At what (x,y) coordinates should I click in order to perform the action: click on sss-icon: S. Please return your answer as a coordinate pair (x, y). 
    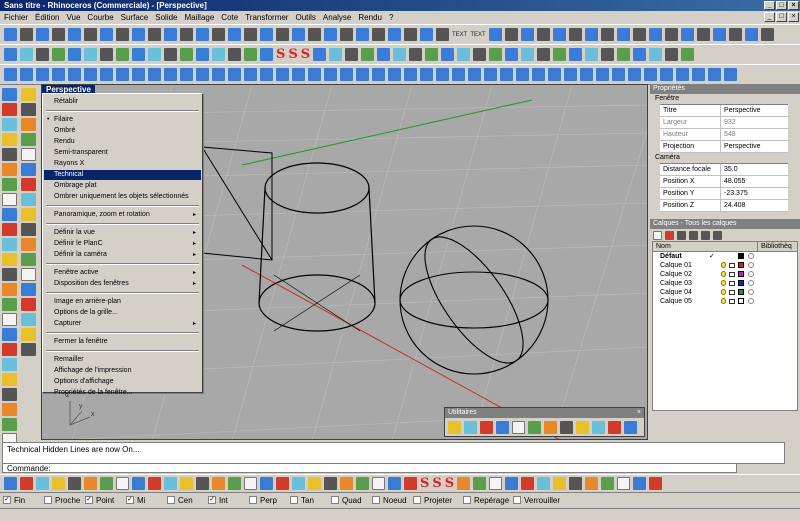
    Looking at the image, I should click on (436, 483).